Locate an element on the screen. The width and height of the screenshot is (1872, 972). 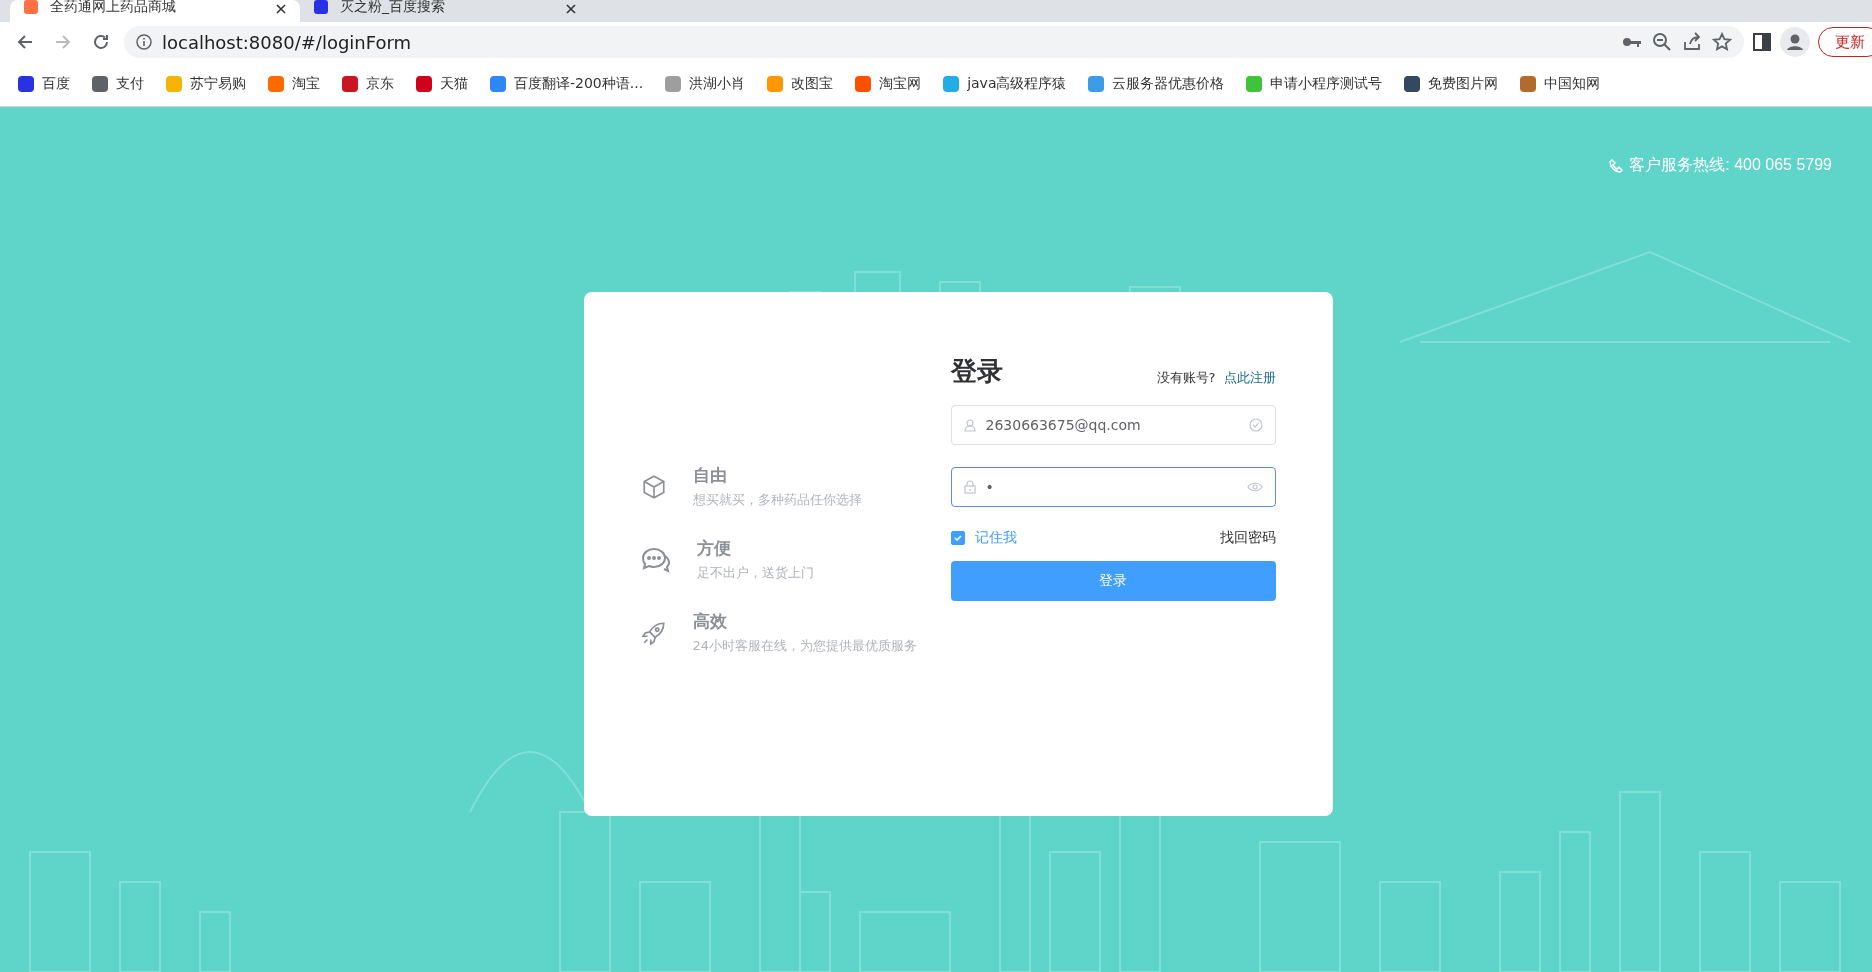
bookmark-item: 免费图片网 is located at coordinates (1451, 84).